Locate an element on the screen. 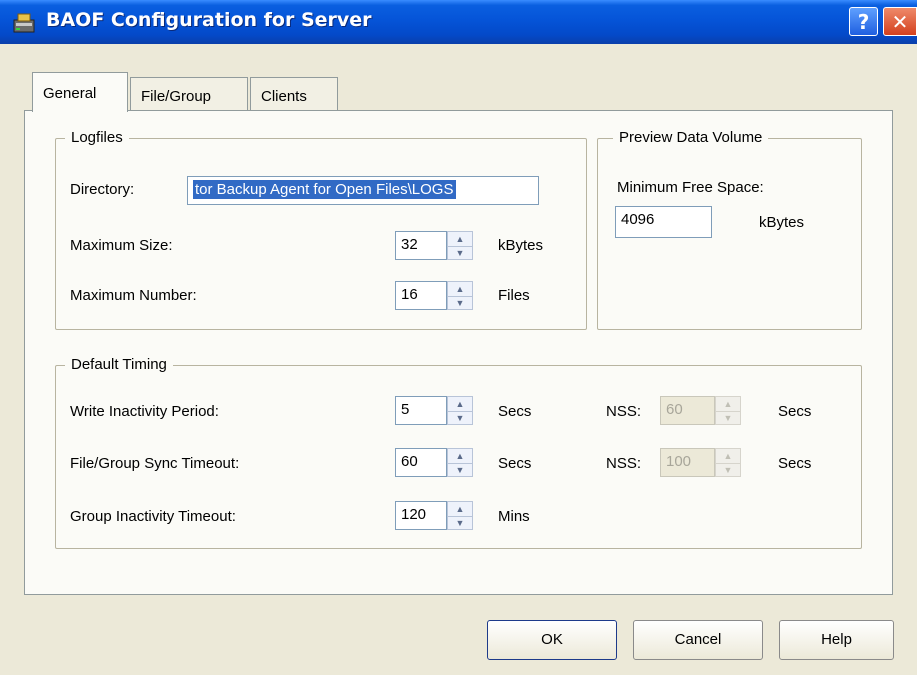  group-inactivity-unit: Mins is located at coordinates (514, 516).